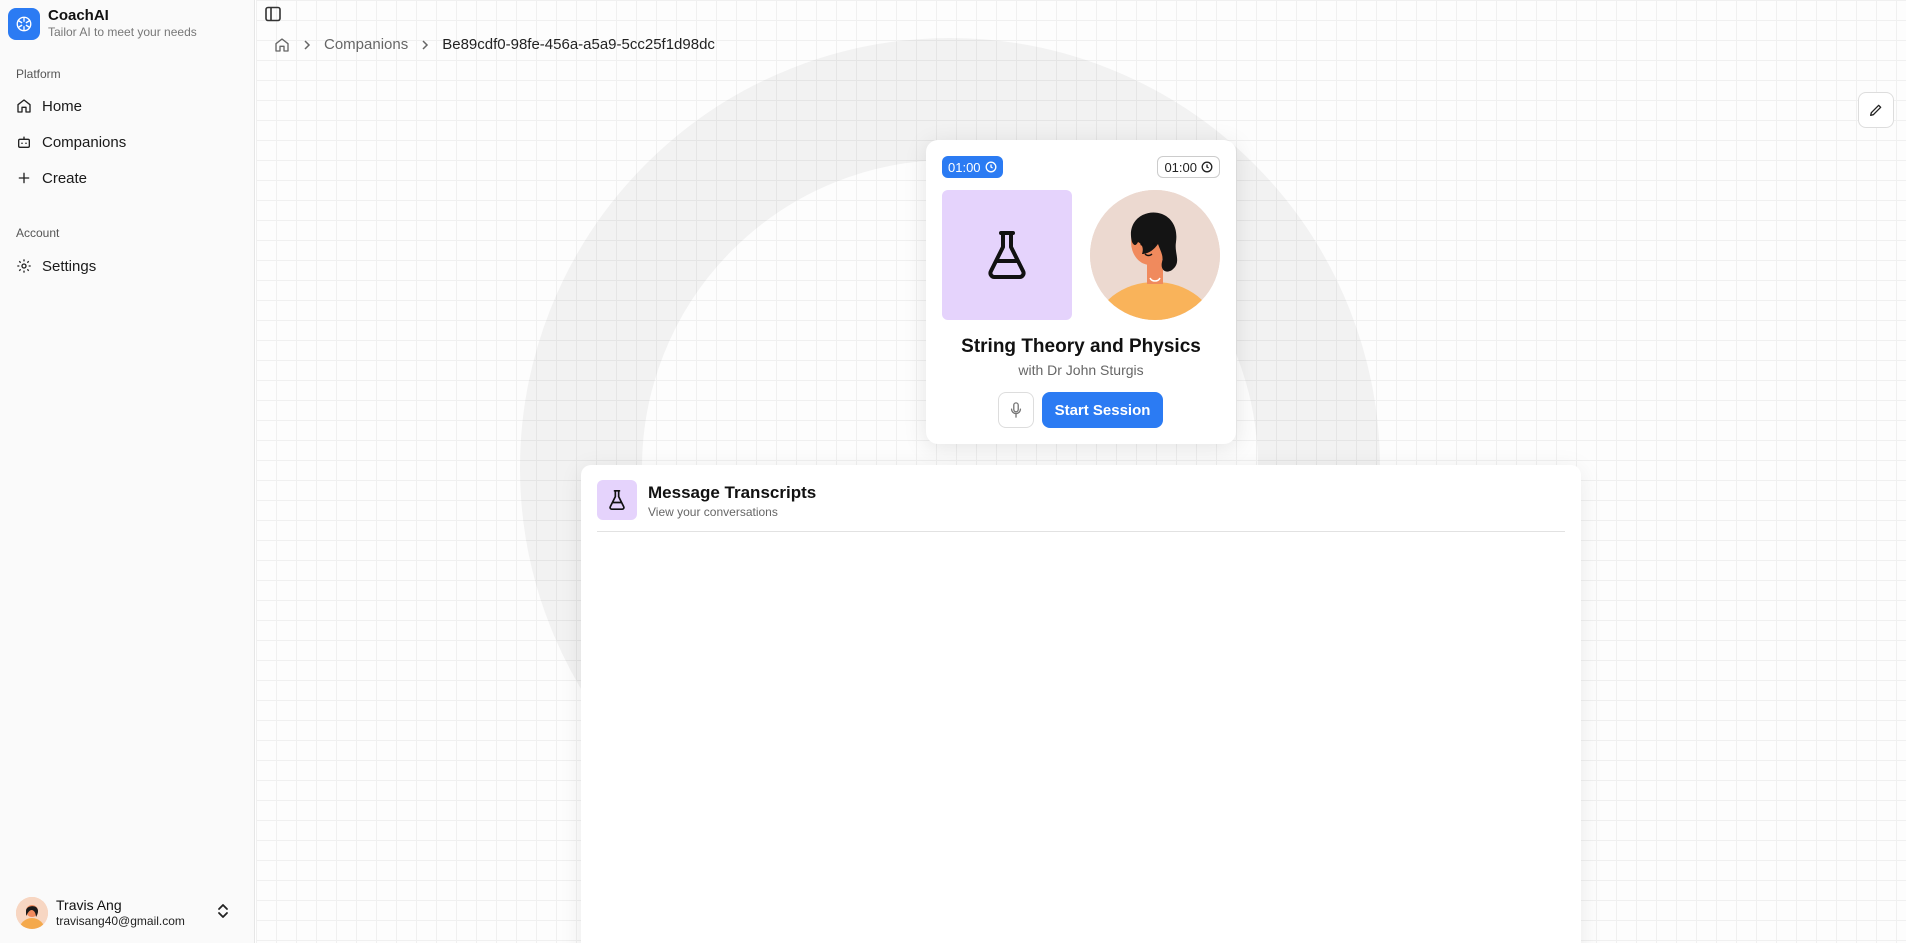 The width and height of the screenshot is (1906, 943). What do you see at coordinates (1081, 370) in the screenshot?
I see `session-tutor: with Dr John Sturgis` at bounding box center [1081, 370].